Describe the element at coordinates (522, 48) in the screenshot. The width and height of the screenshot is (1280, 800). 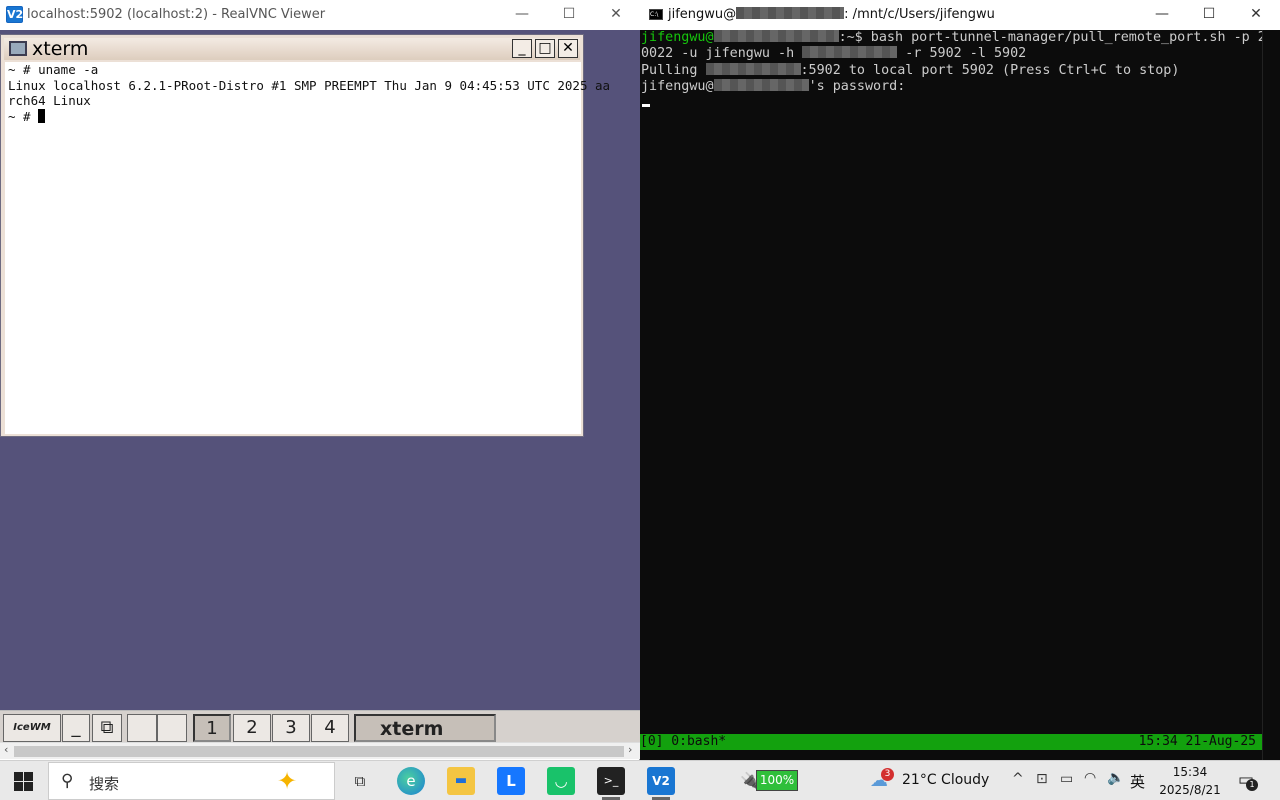
I see `minimize-icon: _` at that location.